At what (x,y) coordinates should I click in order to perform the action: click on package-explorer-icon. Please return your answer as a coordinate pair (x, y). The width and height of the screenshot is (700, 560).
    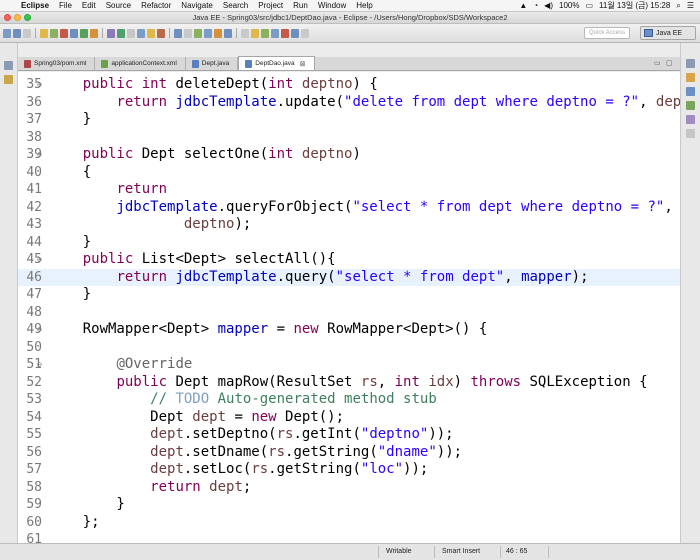
    Looking at the image, I should click on (8, 79).